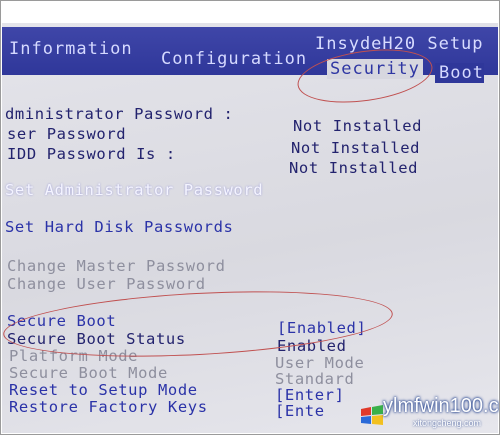  Describe the element at coordinates (356, 148) in the screenshot. I see `user-password-value: Not Installed` at that location.